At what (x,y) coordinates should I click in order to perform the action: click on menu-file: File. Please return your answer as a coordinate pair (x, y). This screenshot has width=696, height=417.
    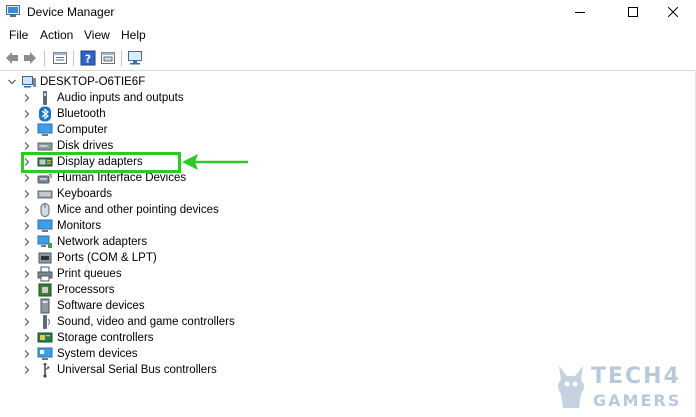
    Looking at the image, I should click on (18, 35).